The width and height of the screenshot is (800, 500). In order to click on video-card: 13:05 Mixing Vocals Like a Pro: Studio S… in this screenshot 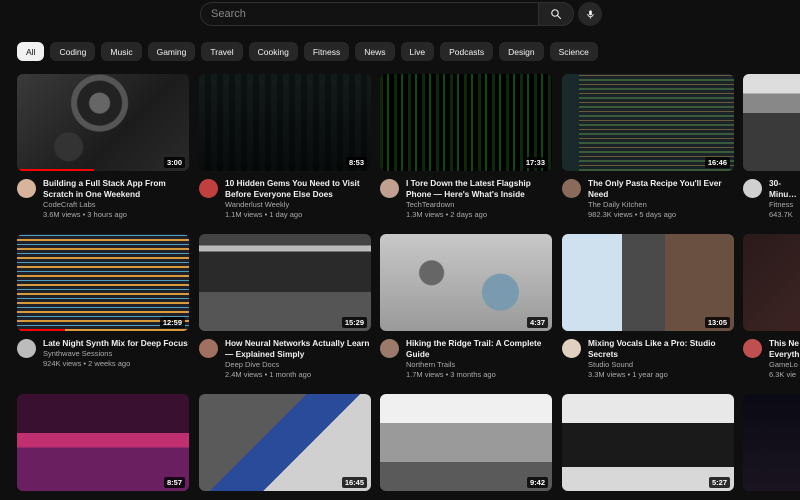, I will do `click(648, 307)`.